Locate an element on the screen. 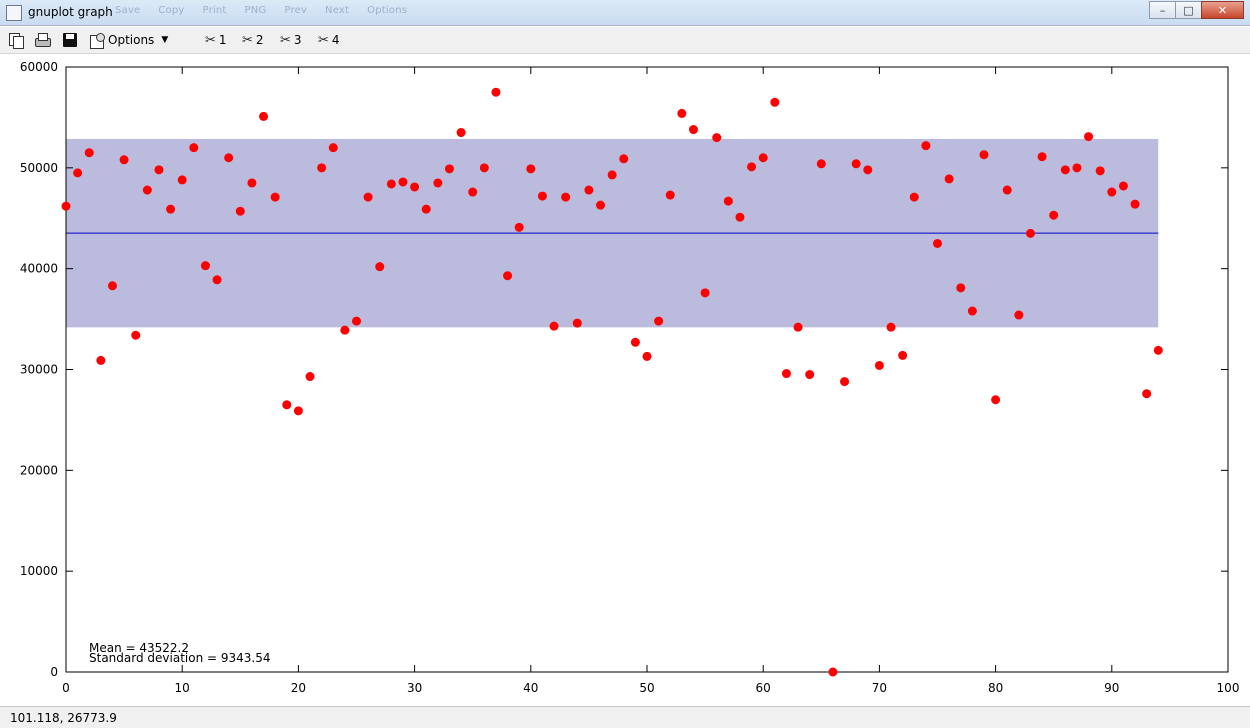  std-dev-annotation: Standard deviation = 9343.54 is located at coordinates (180, 658).